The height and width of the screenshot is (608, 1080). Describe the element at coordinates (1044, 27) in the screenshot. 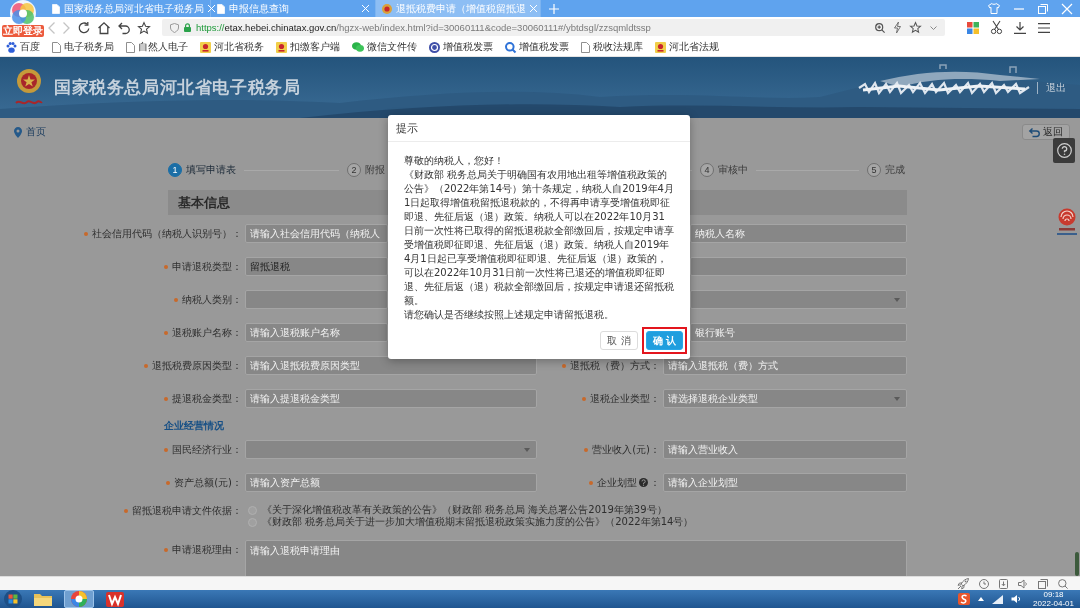

I see `menu-icon` at that location.